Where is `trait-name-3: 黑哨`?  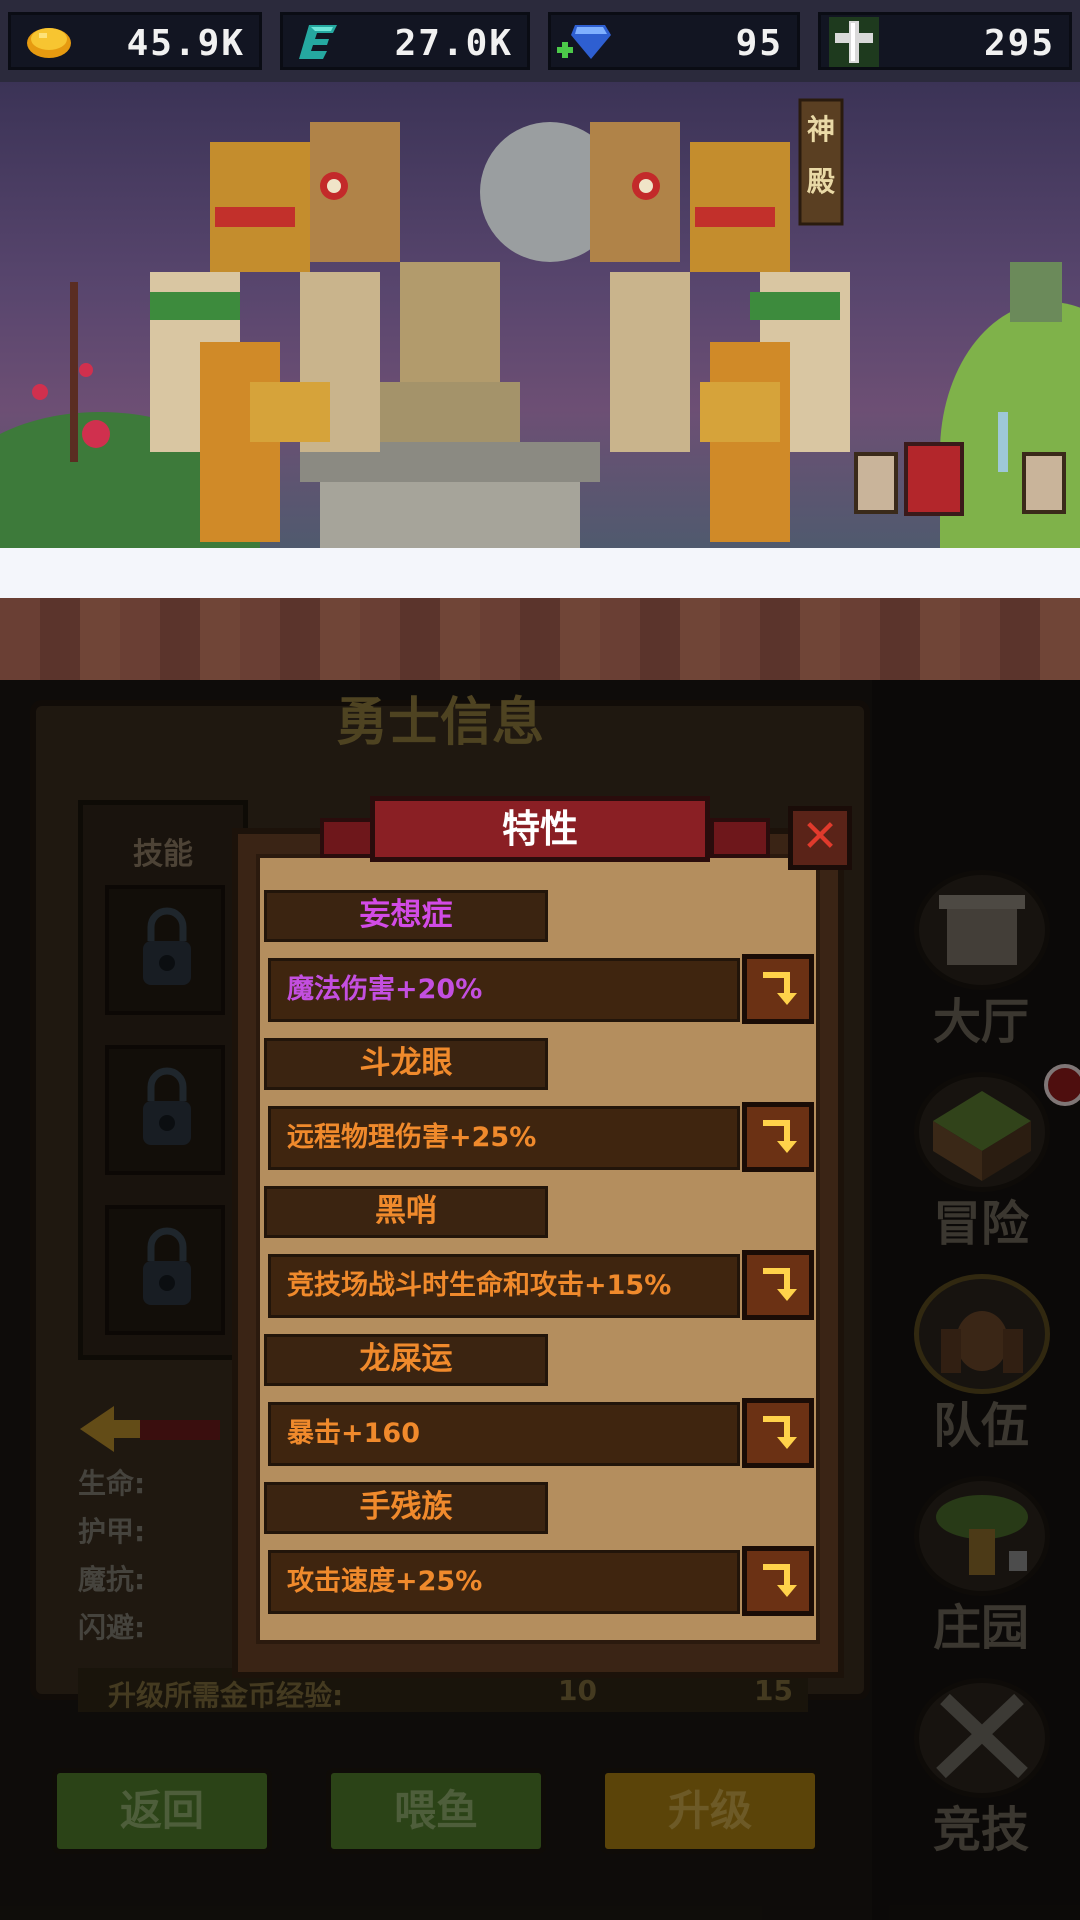 trait-name-3: 黑哨 is located at coordinates (406, 1212).